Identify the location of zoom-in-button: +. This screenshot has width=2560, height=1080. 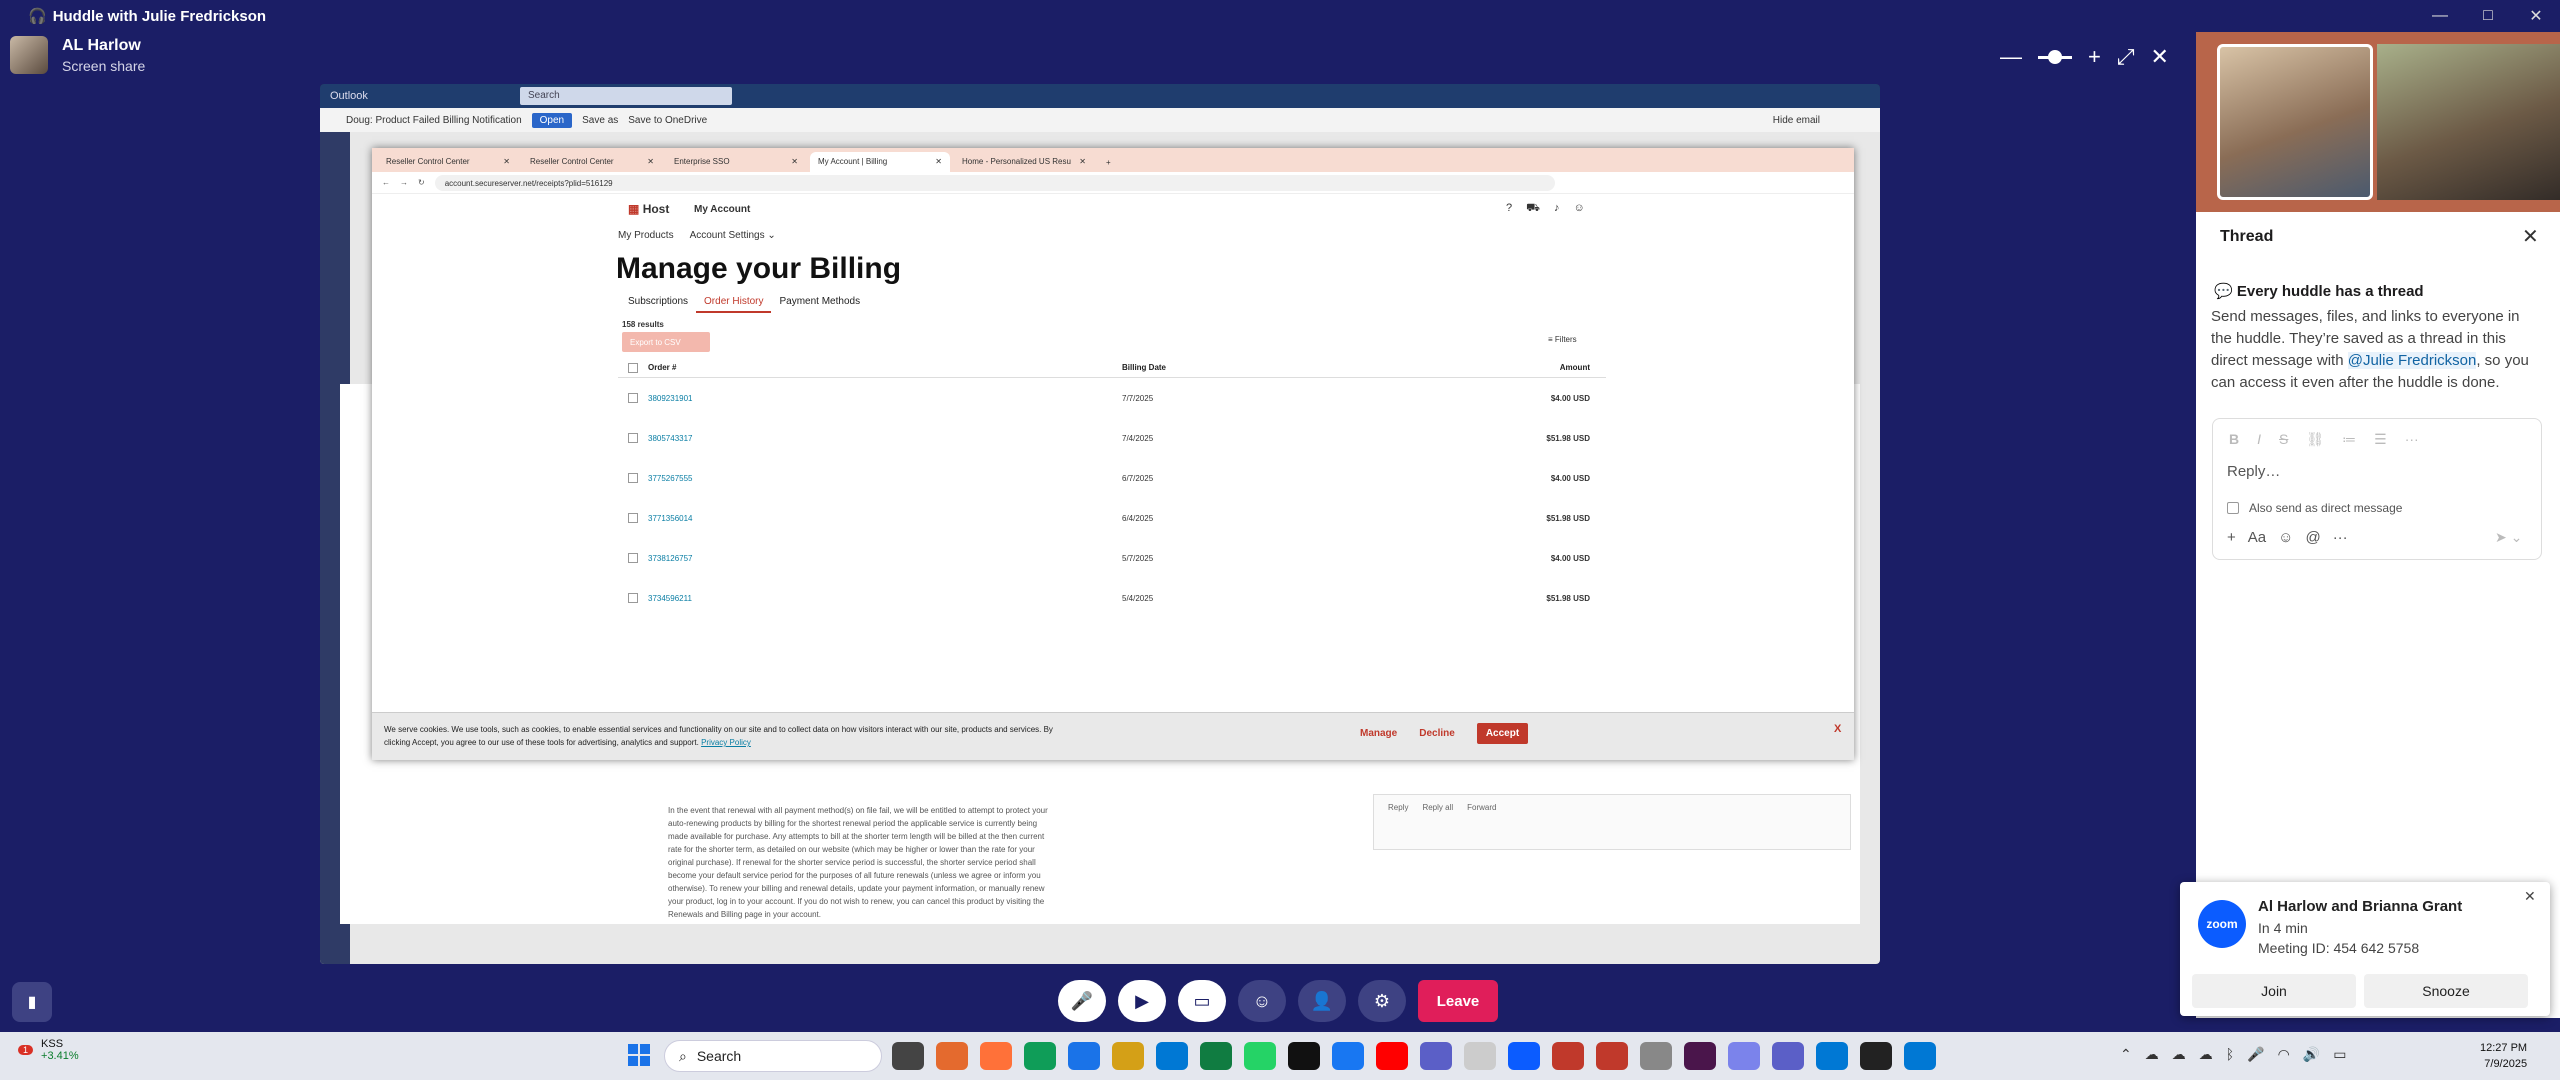
(2094, 57).